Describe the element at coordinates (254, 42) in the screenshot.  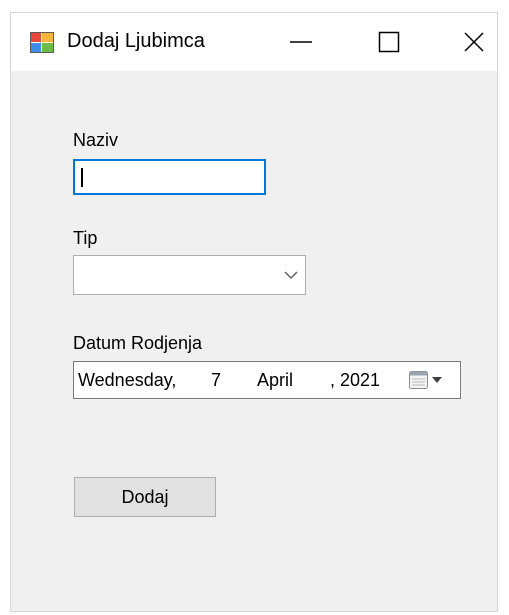
I see `title-bar: Dodaj Ljubimca` at that location.